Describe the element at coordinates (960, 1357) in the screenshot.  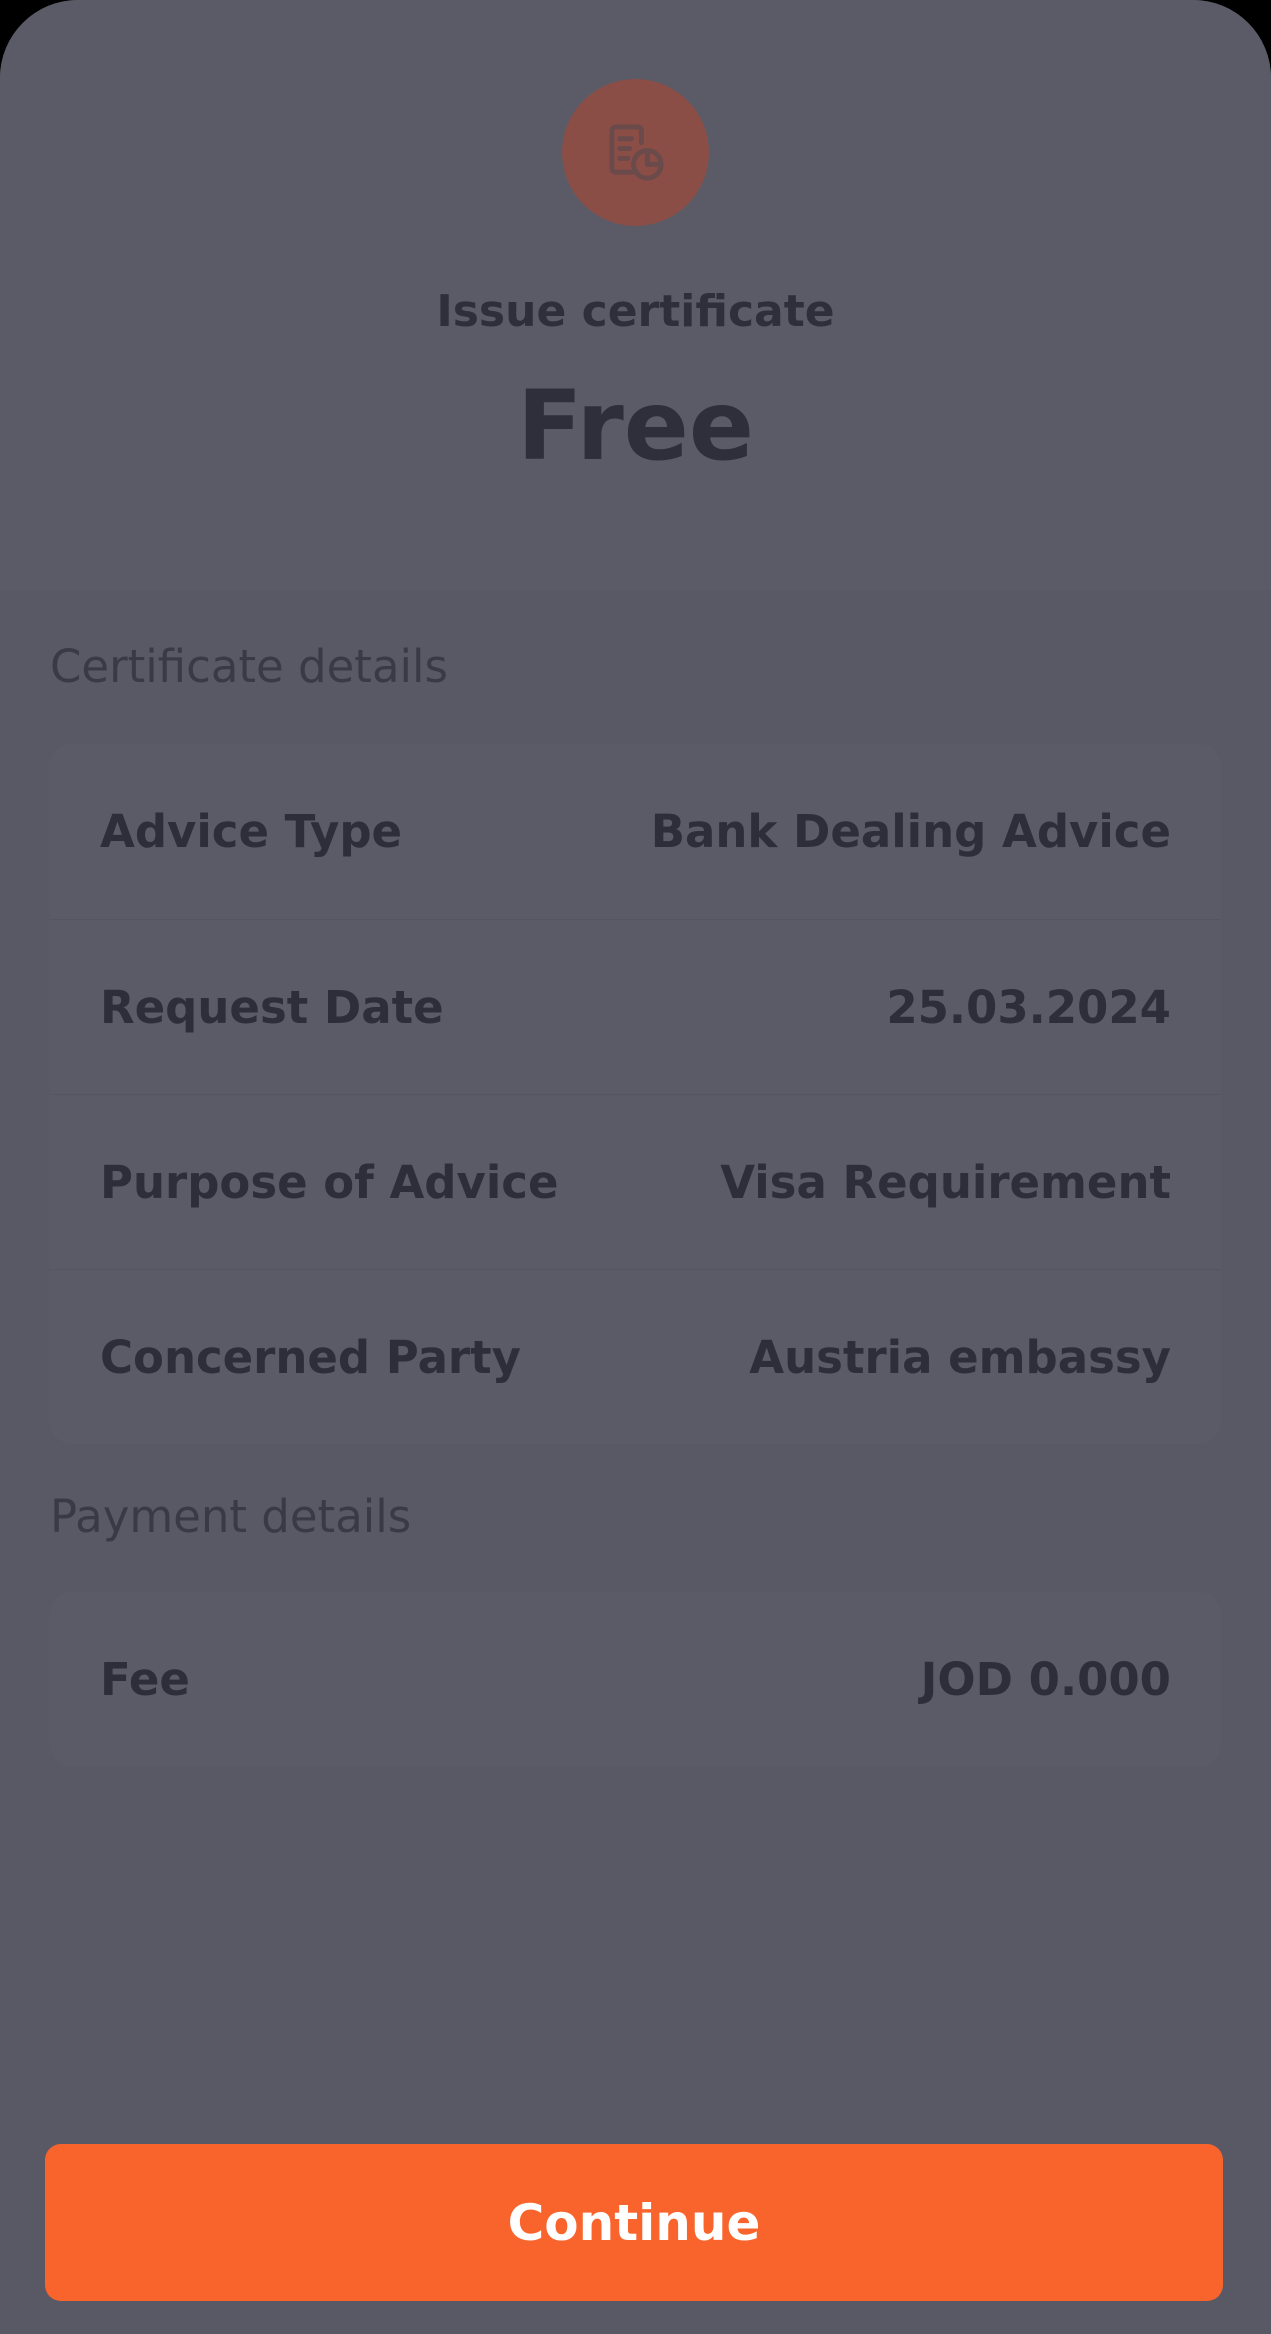
I see `detail-value: Austria embassy` at that location.